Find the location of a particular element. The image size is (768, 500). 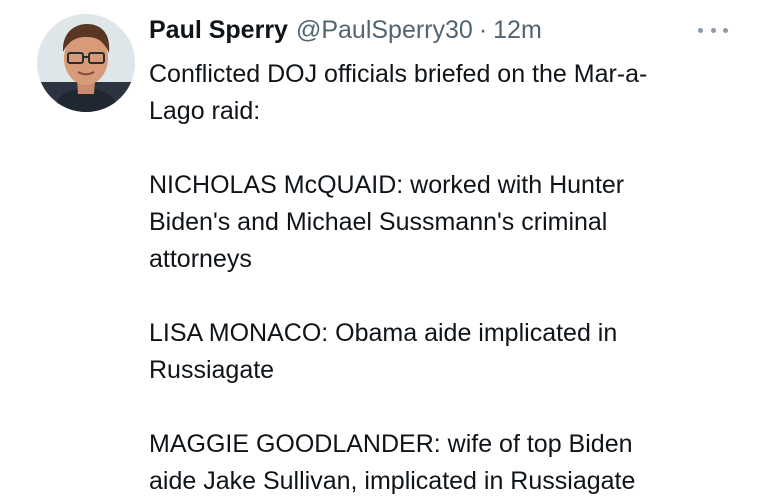

avatar is located at coordinates (86, 63).